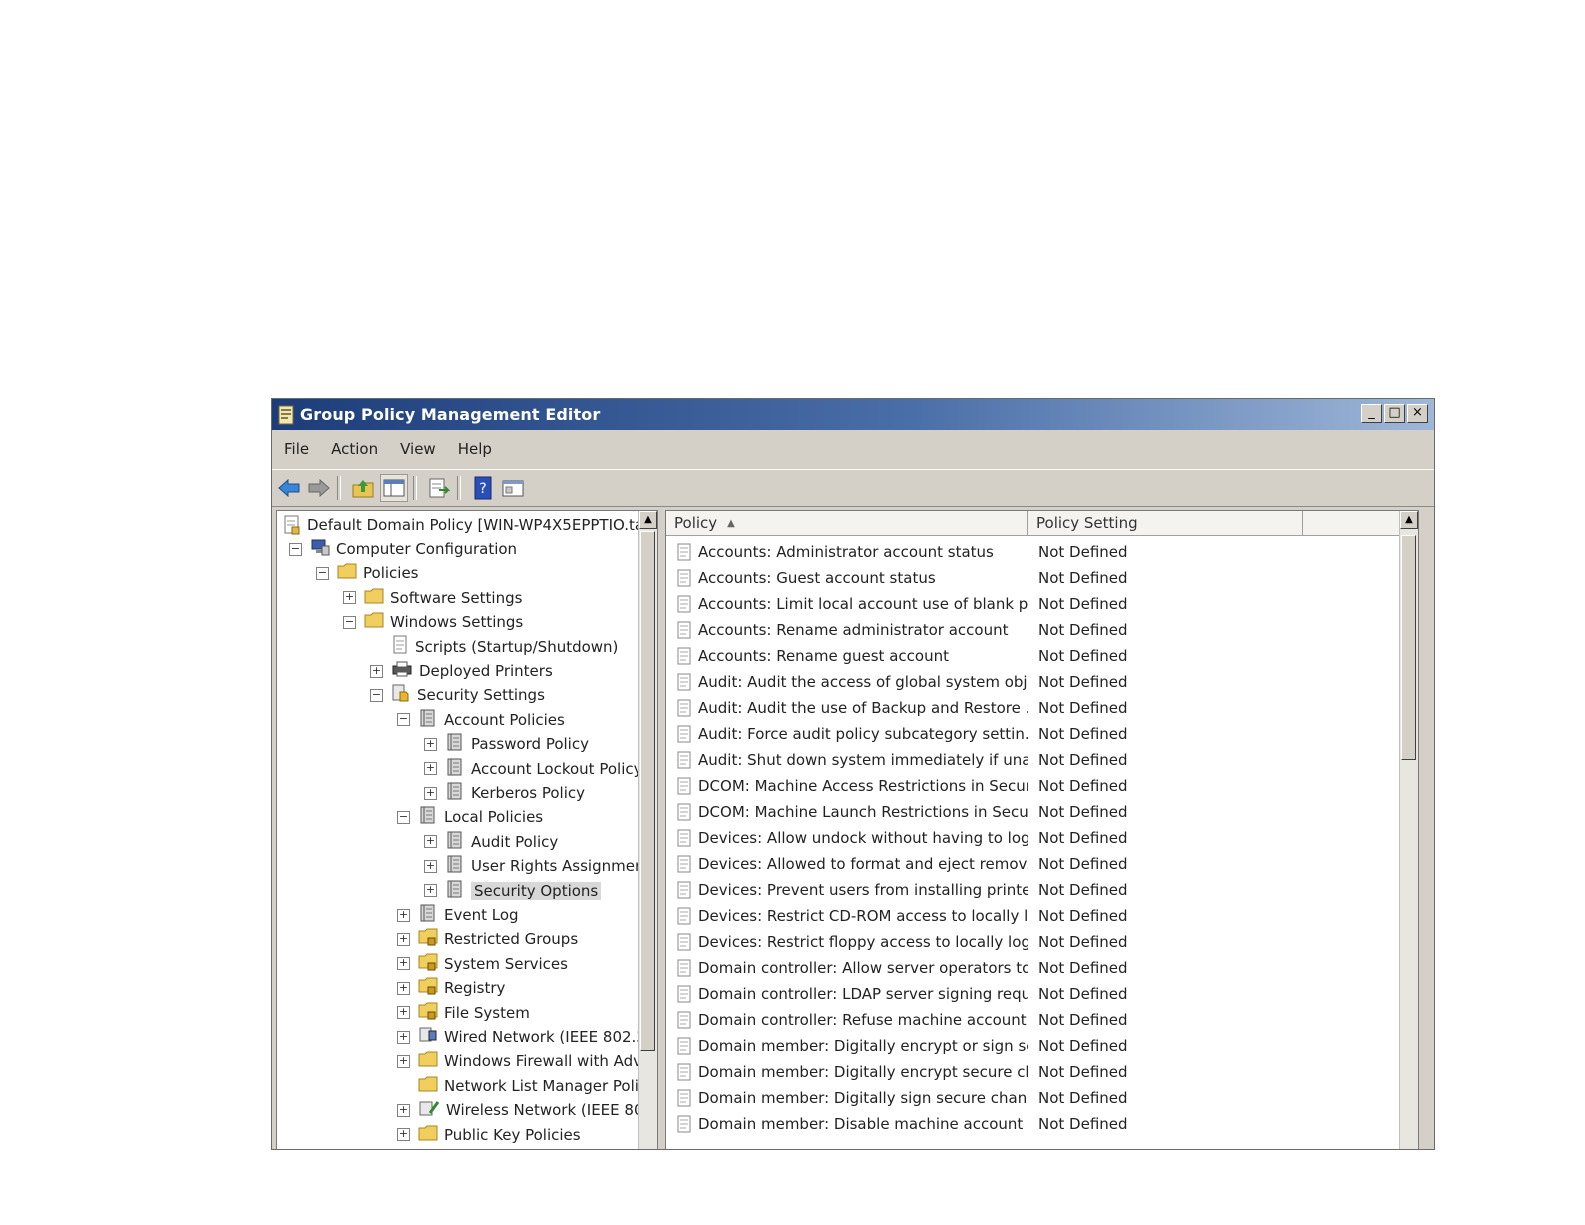  Describe the element at coordinates (1408, 647) in the screenshot. I see `list-scroll-thumb` at that location.